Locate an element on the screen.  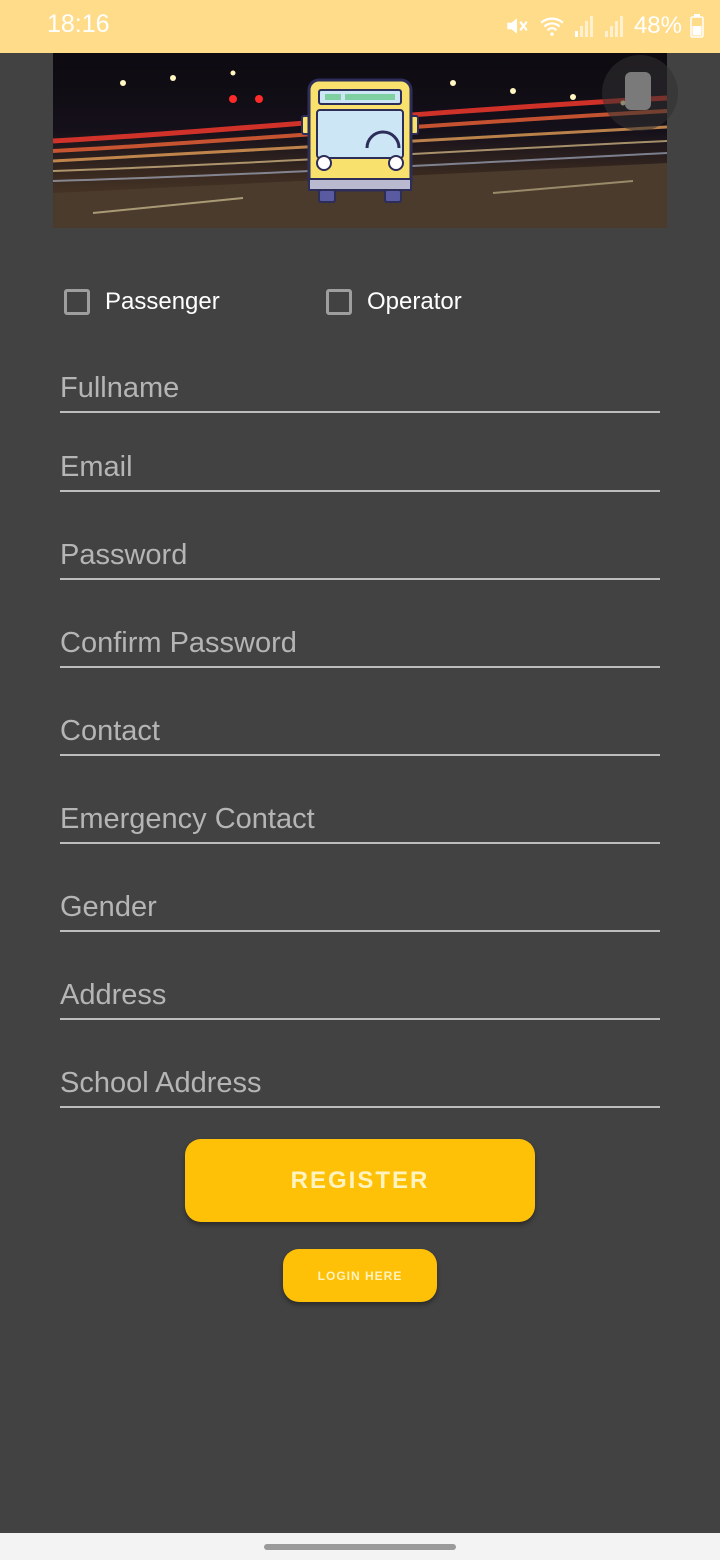
fullname-input is located at coordinates (360, 388).